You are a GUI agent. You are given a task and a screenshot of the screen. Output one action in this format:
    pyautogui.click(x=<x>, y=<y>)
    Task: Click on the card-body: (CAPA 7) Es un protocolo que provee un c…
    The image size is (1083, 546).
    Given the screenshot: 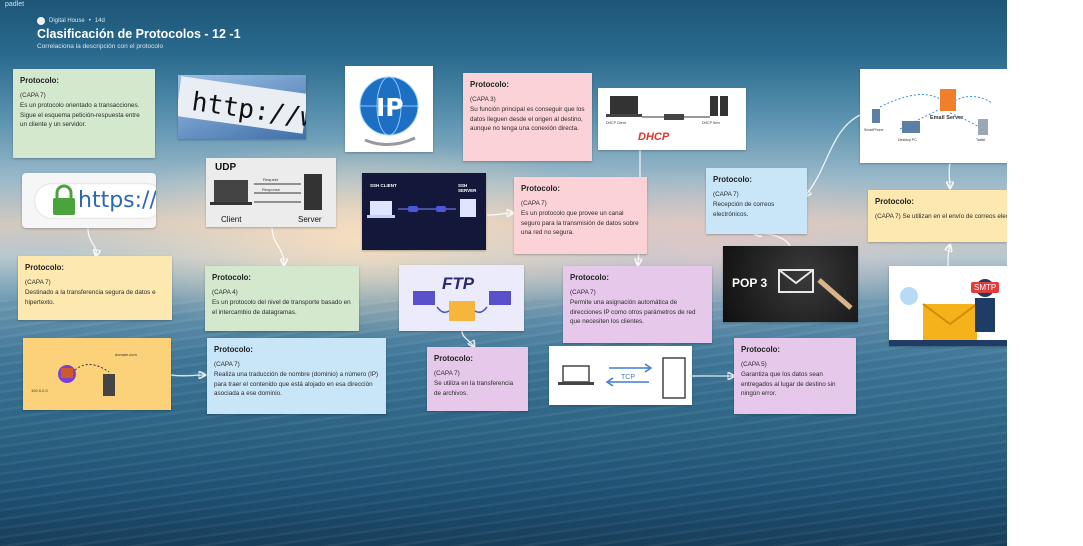 What is the action you would take?
    pyautogui.click(x=580, y=218)
    